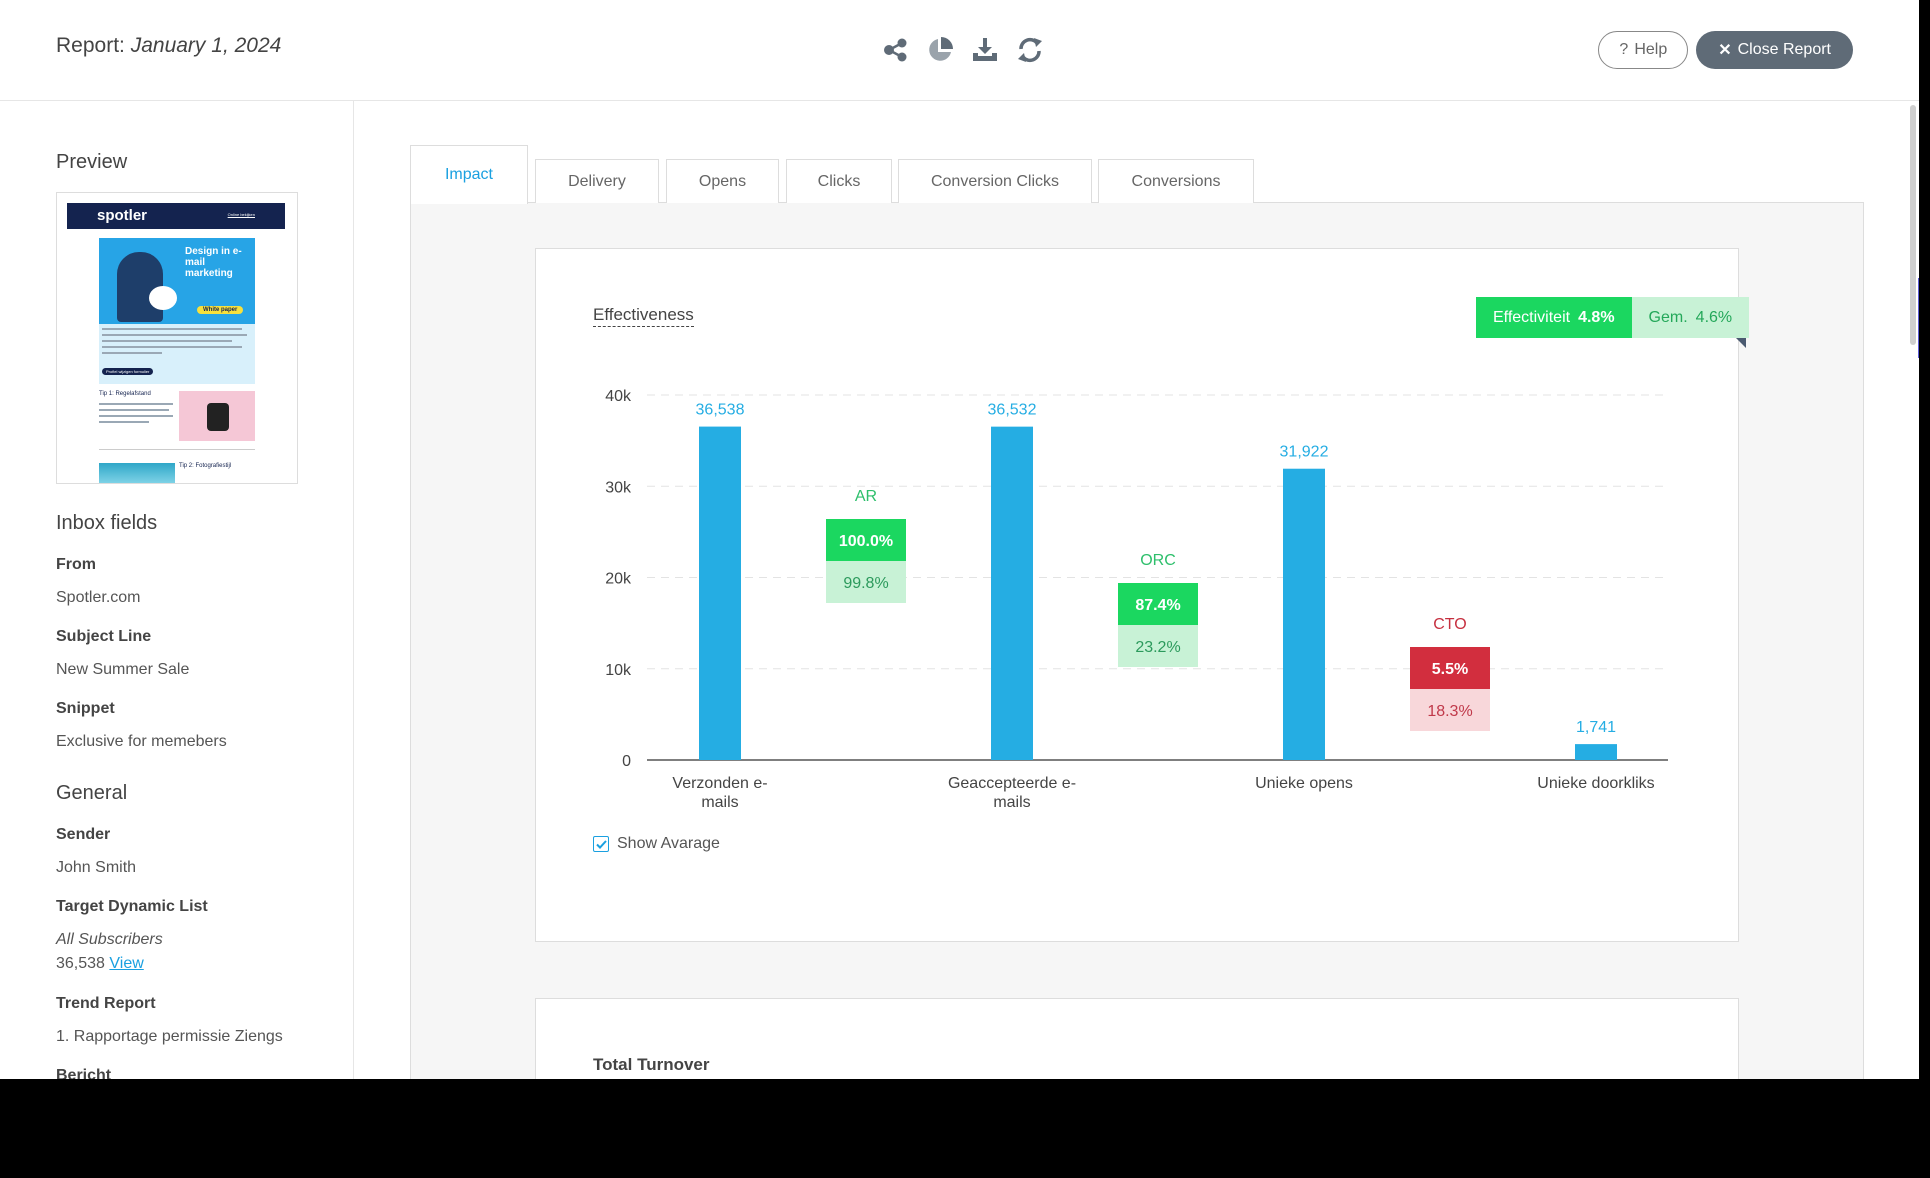  What do you see at coordinates (1029, 50) in the screenshot?
I see `refresh-icon` at bounding box center [1029, 50].